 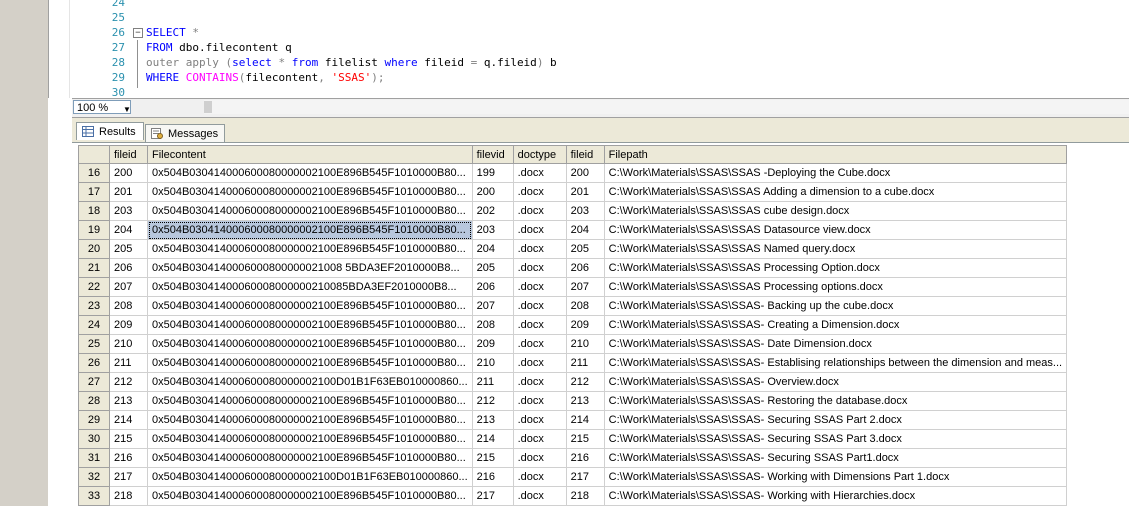 What do you see at coordinates (492, 287) in the screenshot?
I see `cell-filevid: 206` at bounding box center [492, 287].